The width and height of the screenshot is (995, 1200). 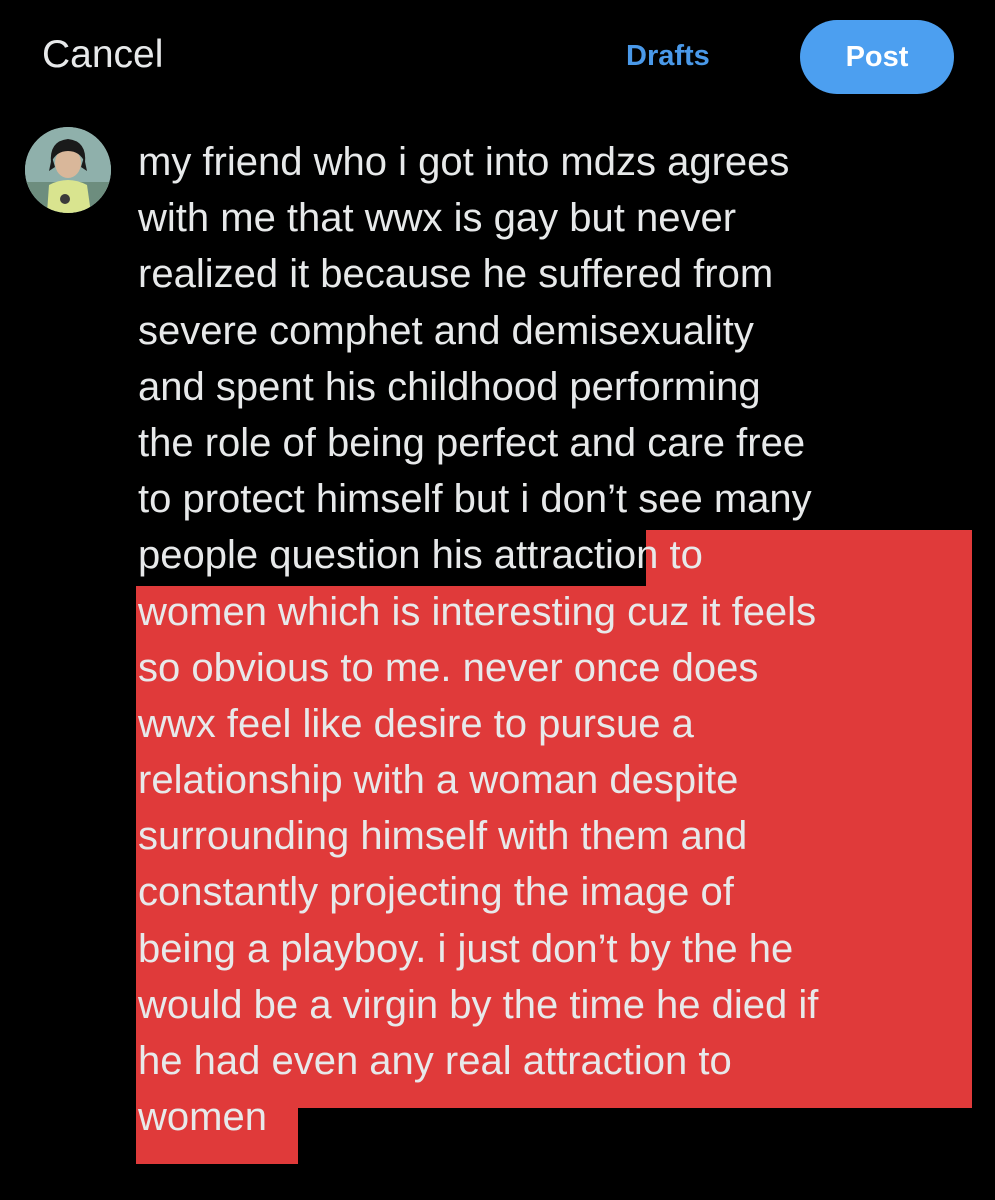 I want to click on compose-line: wwx feel like desire to pursue a, so click(x=416, y=723).